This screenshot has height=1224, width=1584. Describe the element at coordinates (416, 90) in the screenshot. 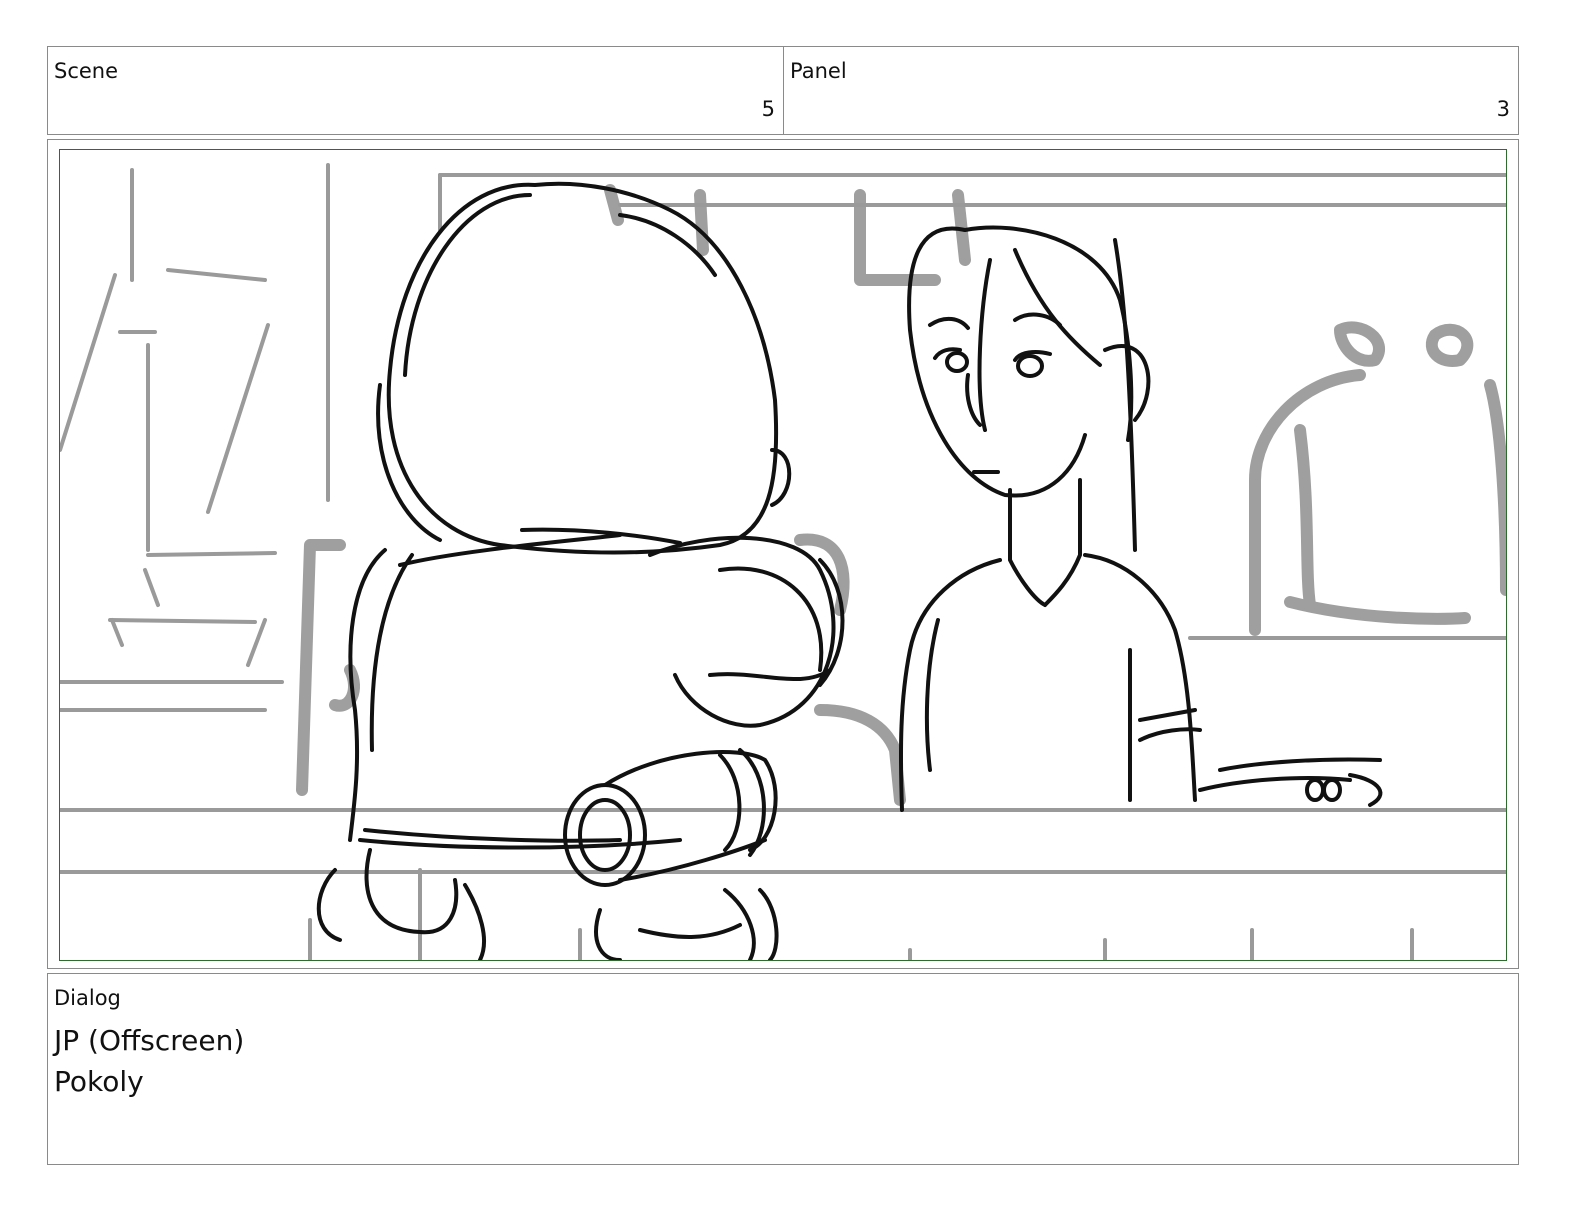

I see `scene-cell: Scene 5` at that location.